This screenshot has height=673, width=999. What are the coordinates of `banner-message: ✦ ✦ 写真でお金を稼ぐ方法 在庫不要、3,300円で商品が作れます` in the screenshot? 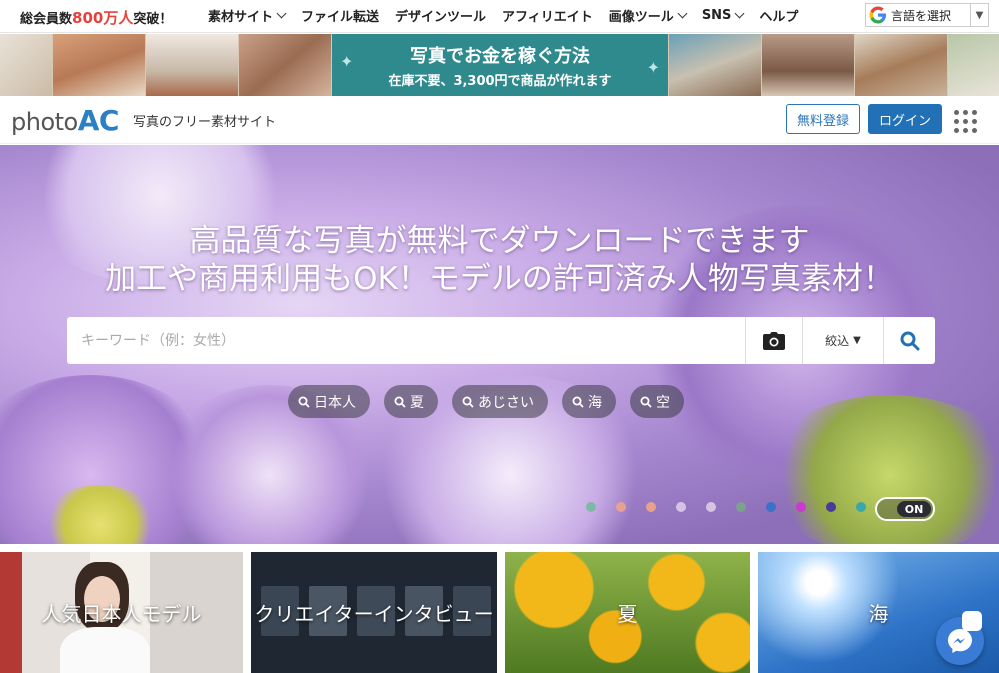 It's located at (500, 65).